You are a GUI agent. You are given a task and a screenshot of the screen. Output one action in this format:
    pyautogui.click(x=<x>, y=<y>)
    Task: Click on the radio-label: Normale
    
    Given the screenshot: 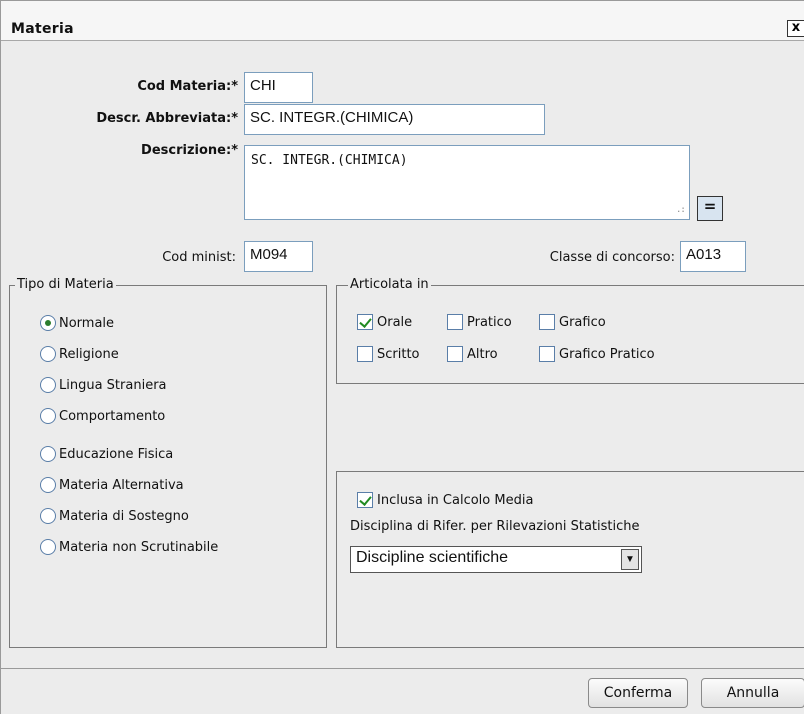 What is the action you would take?
    pyautogui.click(x=87, y=323)
    